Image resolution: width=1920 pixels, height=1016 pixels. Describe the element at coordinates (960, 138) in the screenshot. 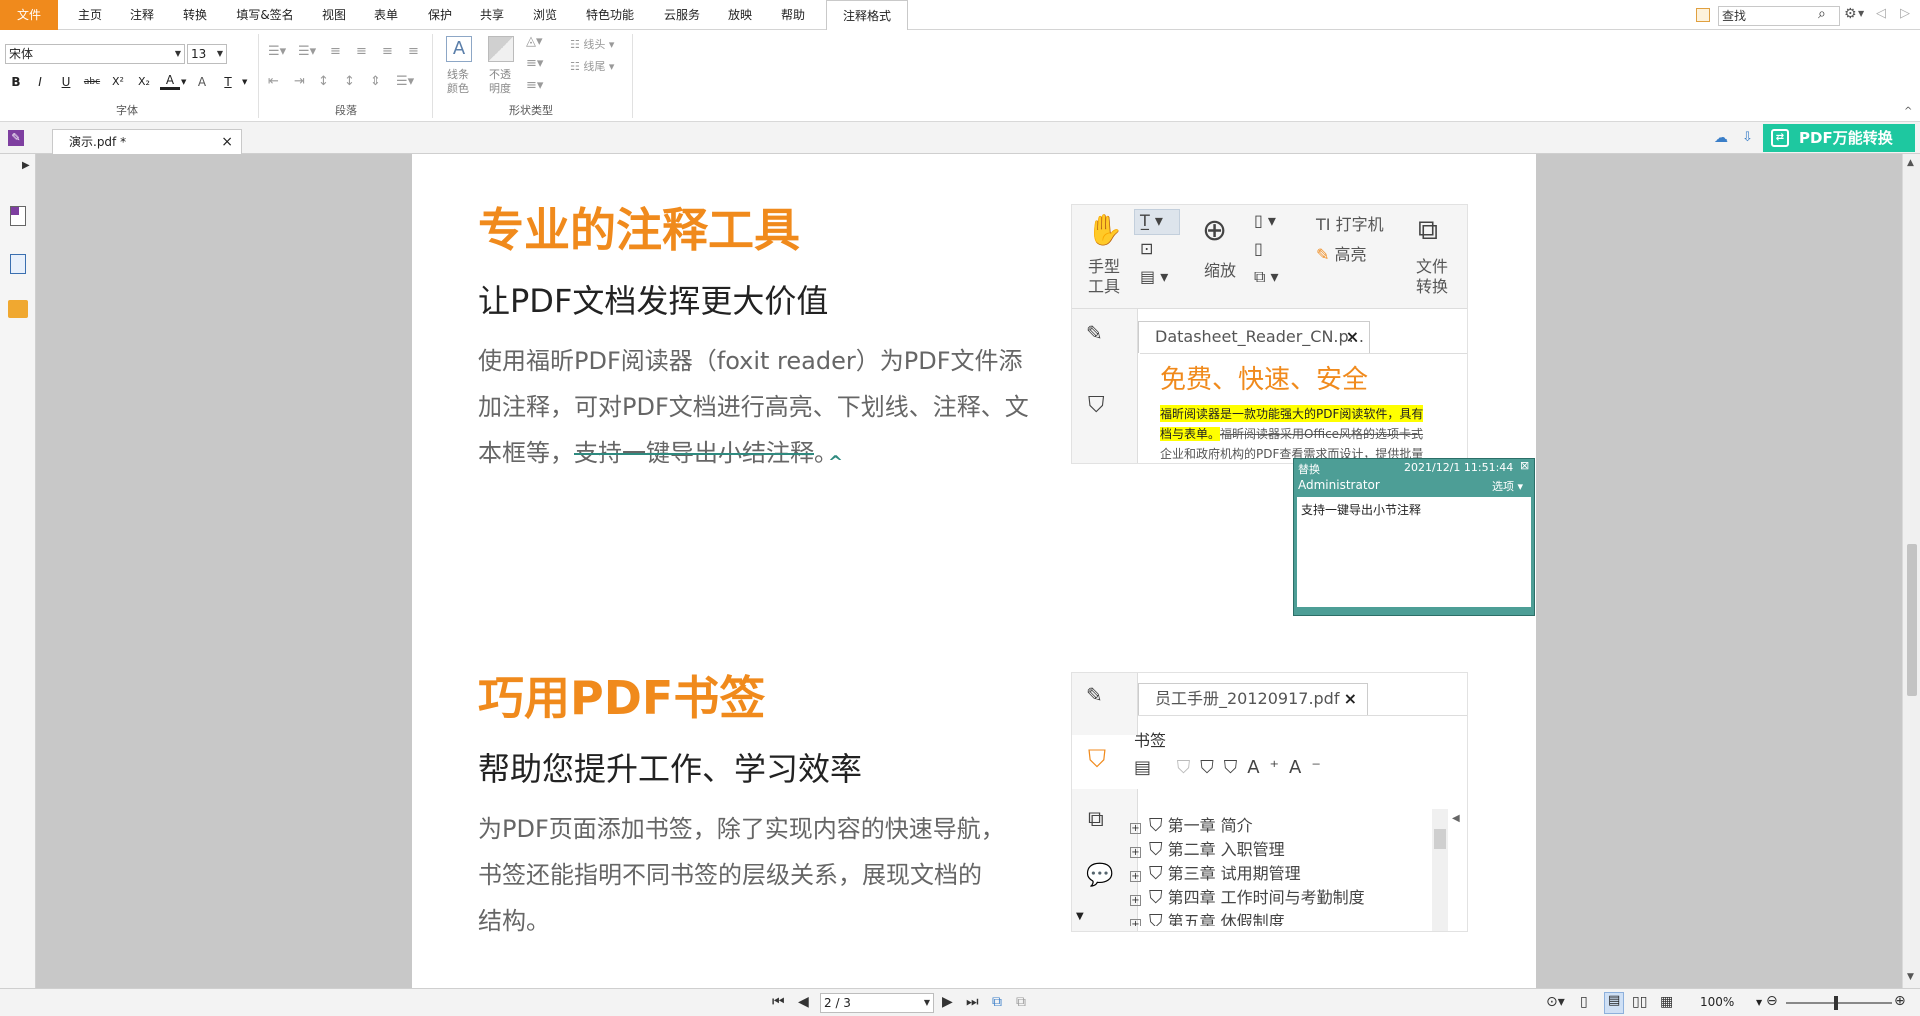

I see `document-tab-bar: ✎ 演示.pdf * × ☁ ⇩` at that location.